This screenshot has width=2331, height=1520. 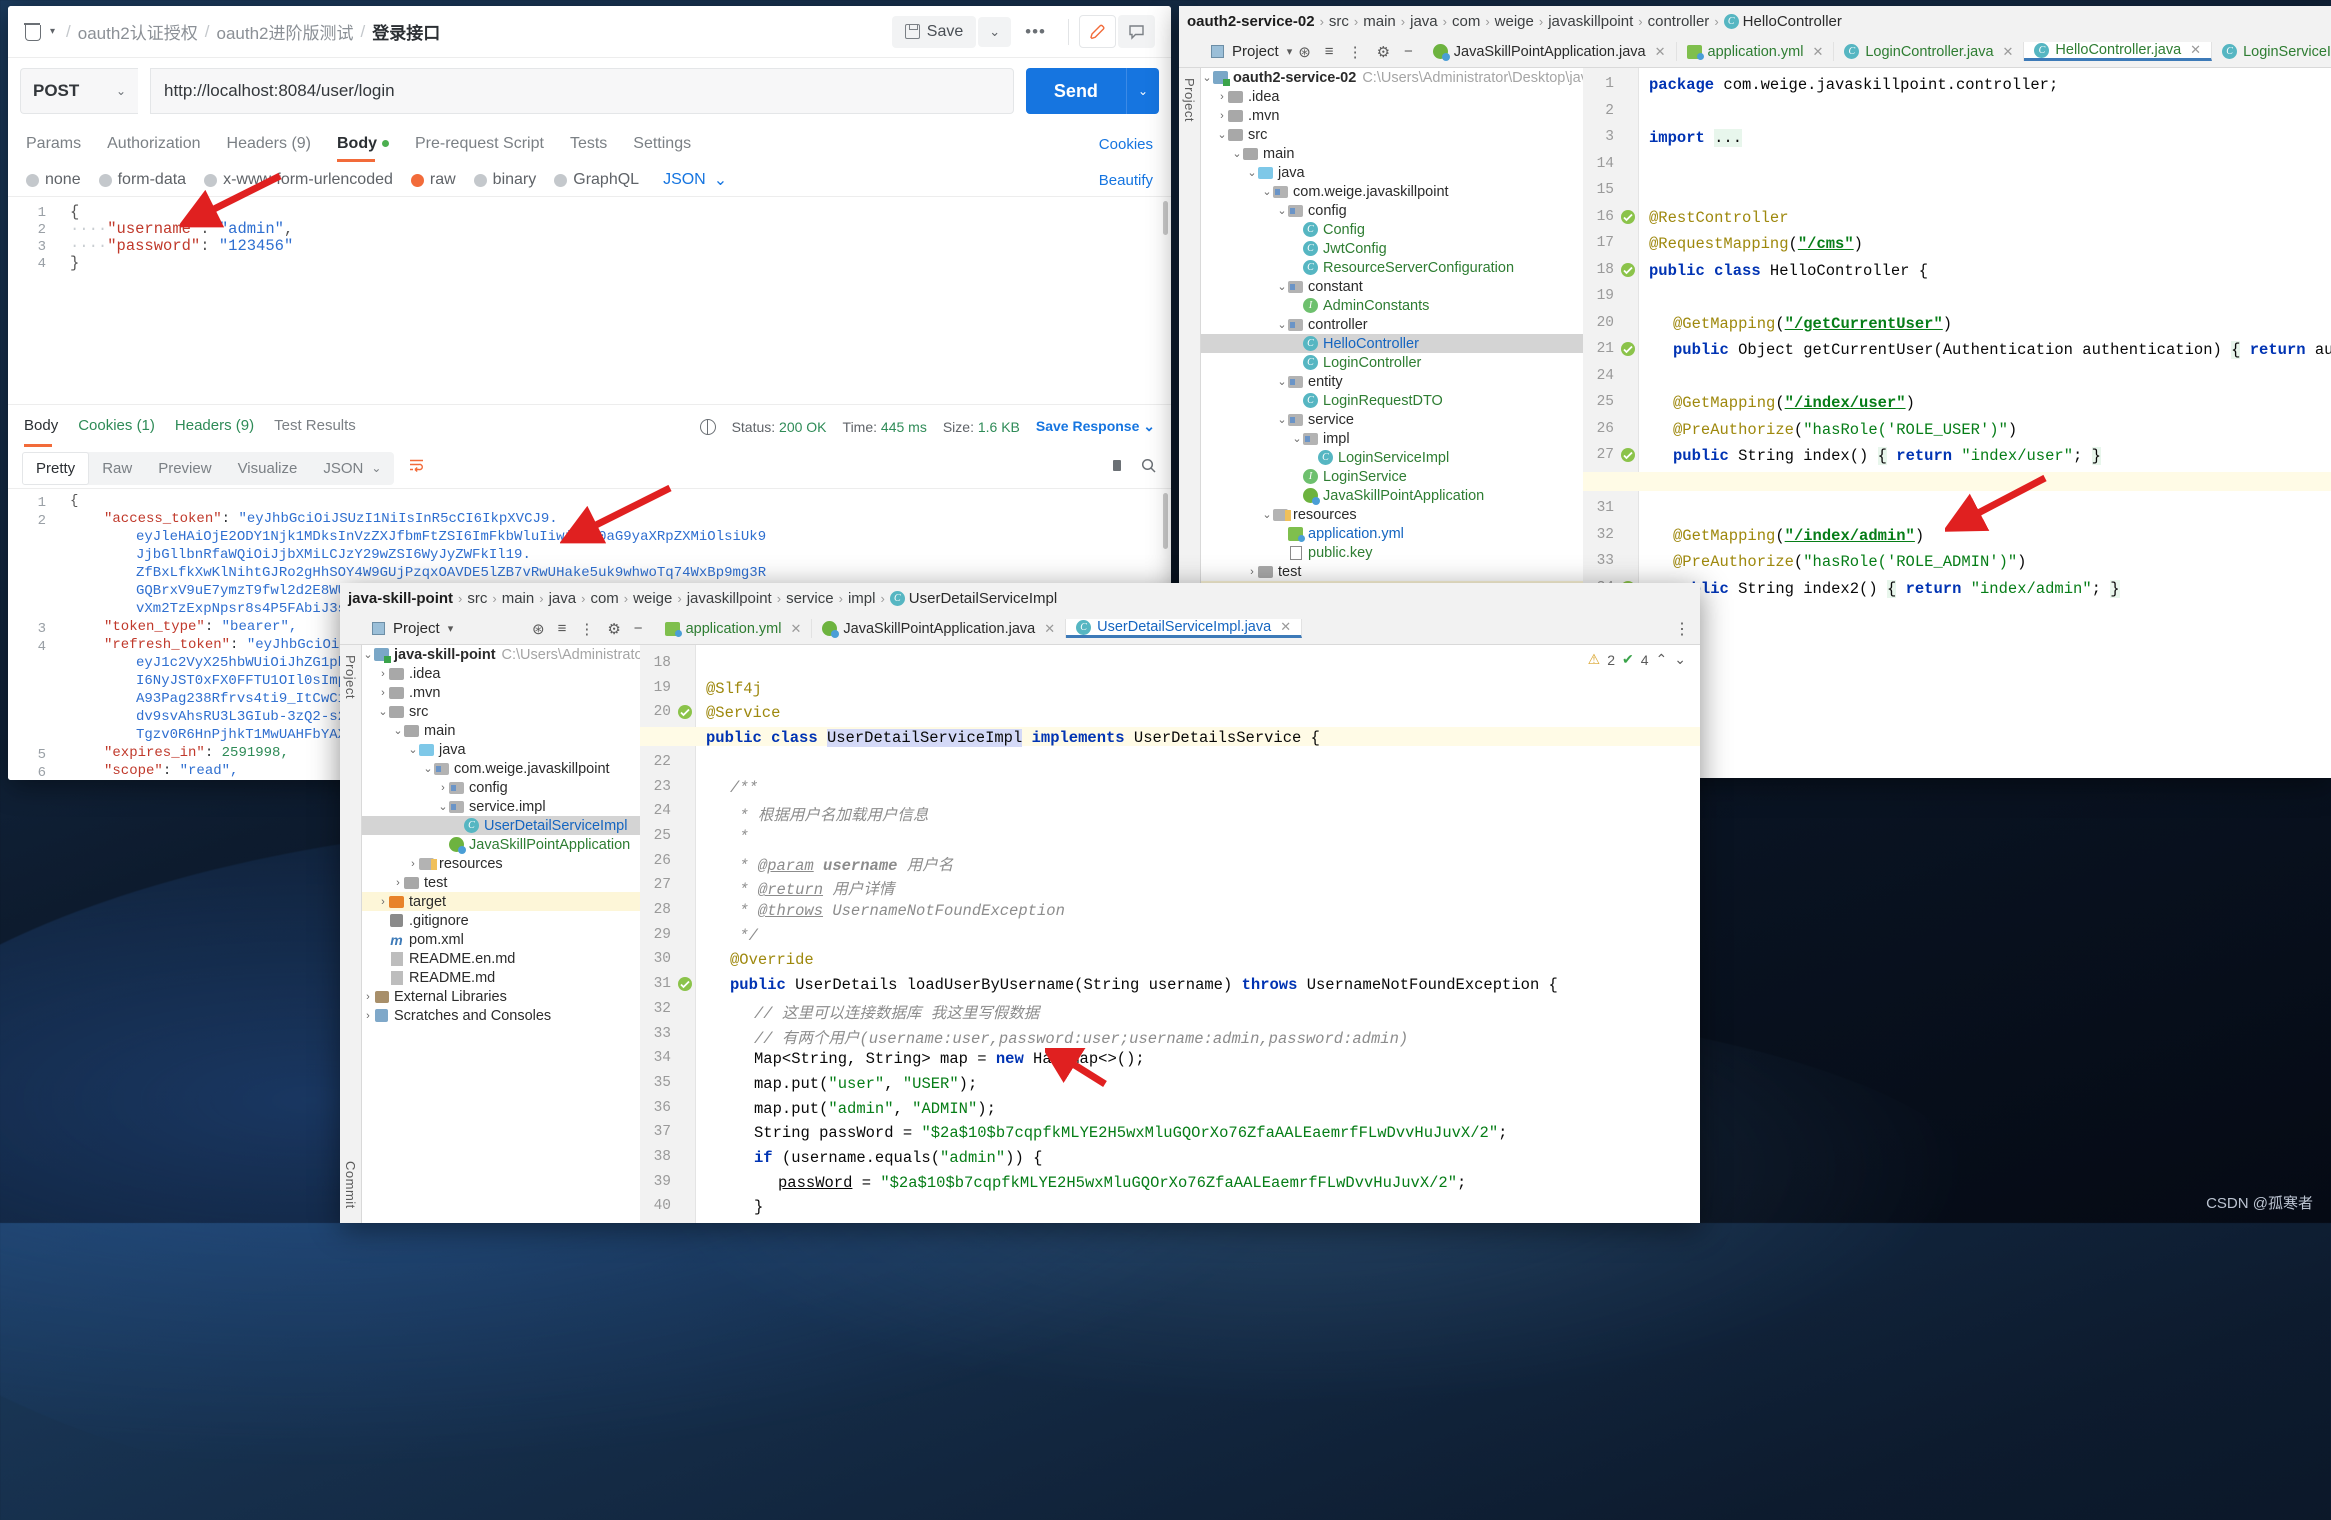 I want to click on code-line: @RestController, so click(x=1719, y=218).